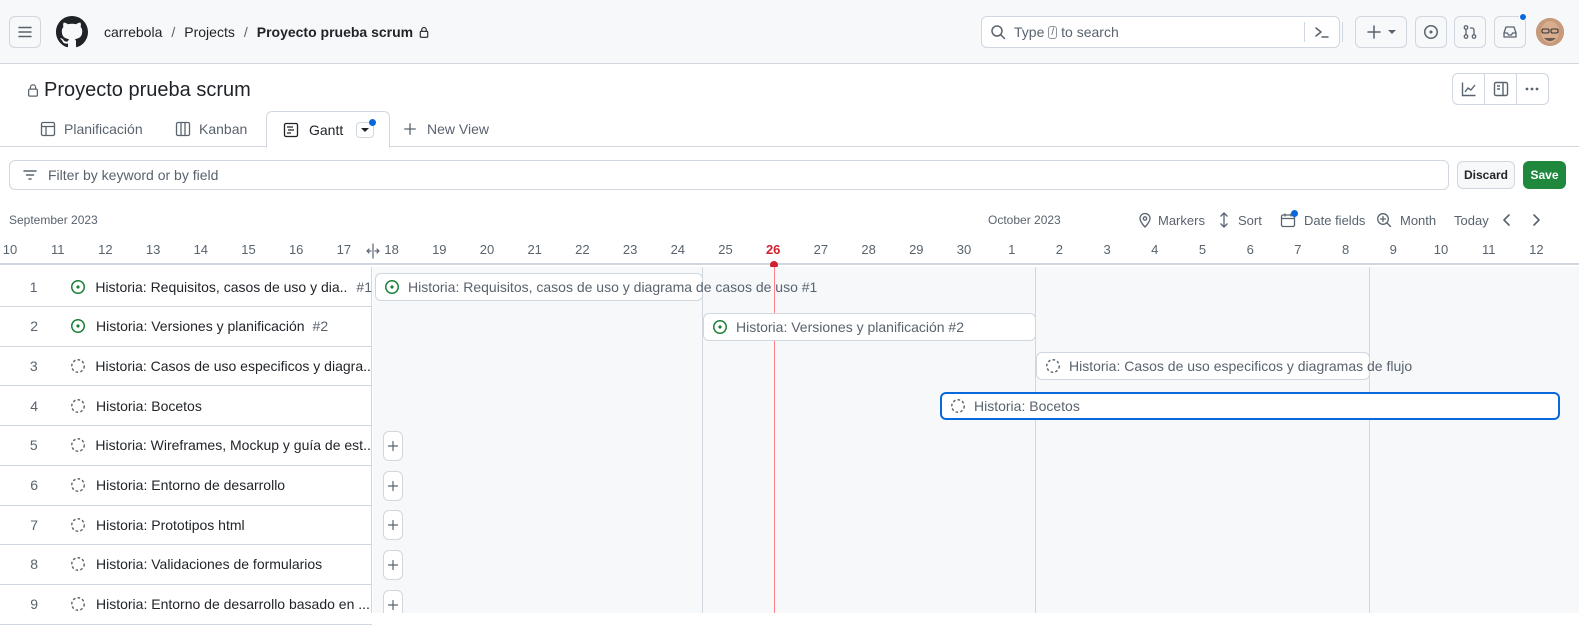 Image resolution: width=1579 pixels, height=625 pixels. Describe the element at coordinates (1171, 220) in the screenshot. I see `markers-button: Markers` at that location.